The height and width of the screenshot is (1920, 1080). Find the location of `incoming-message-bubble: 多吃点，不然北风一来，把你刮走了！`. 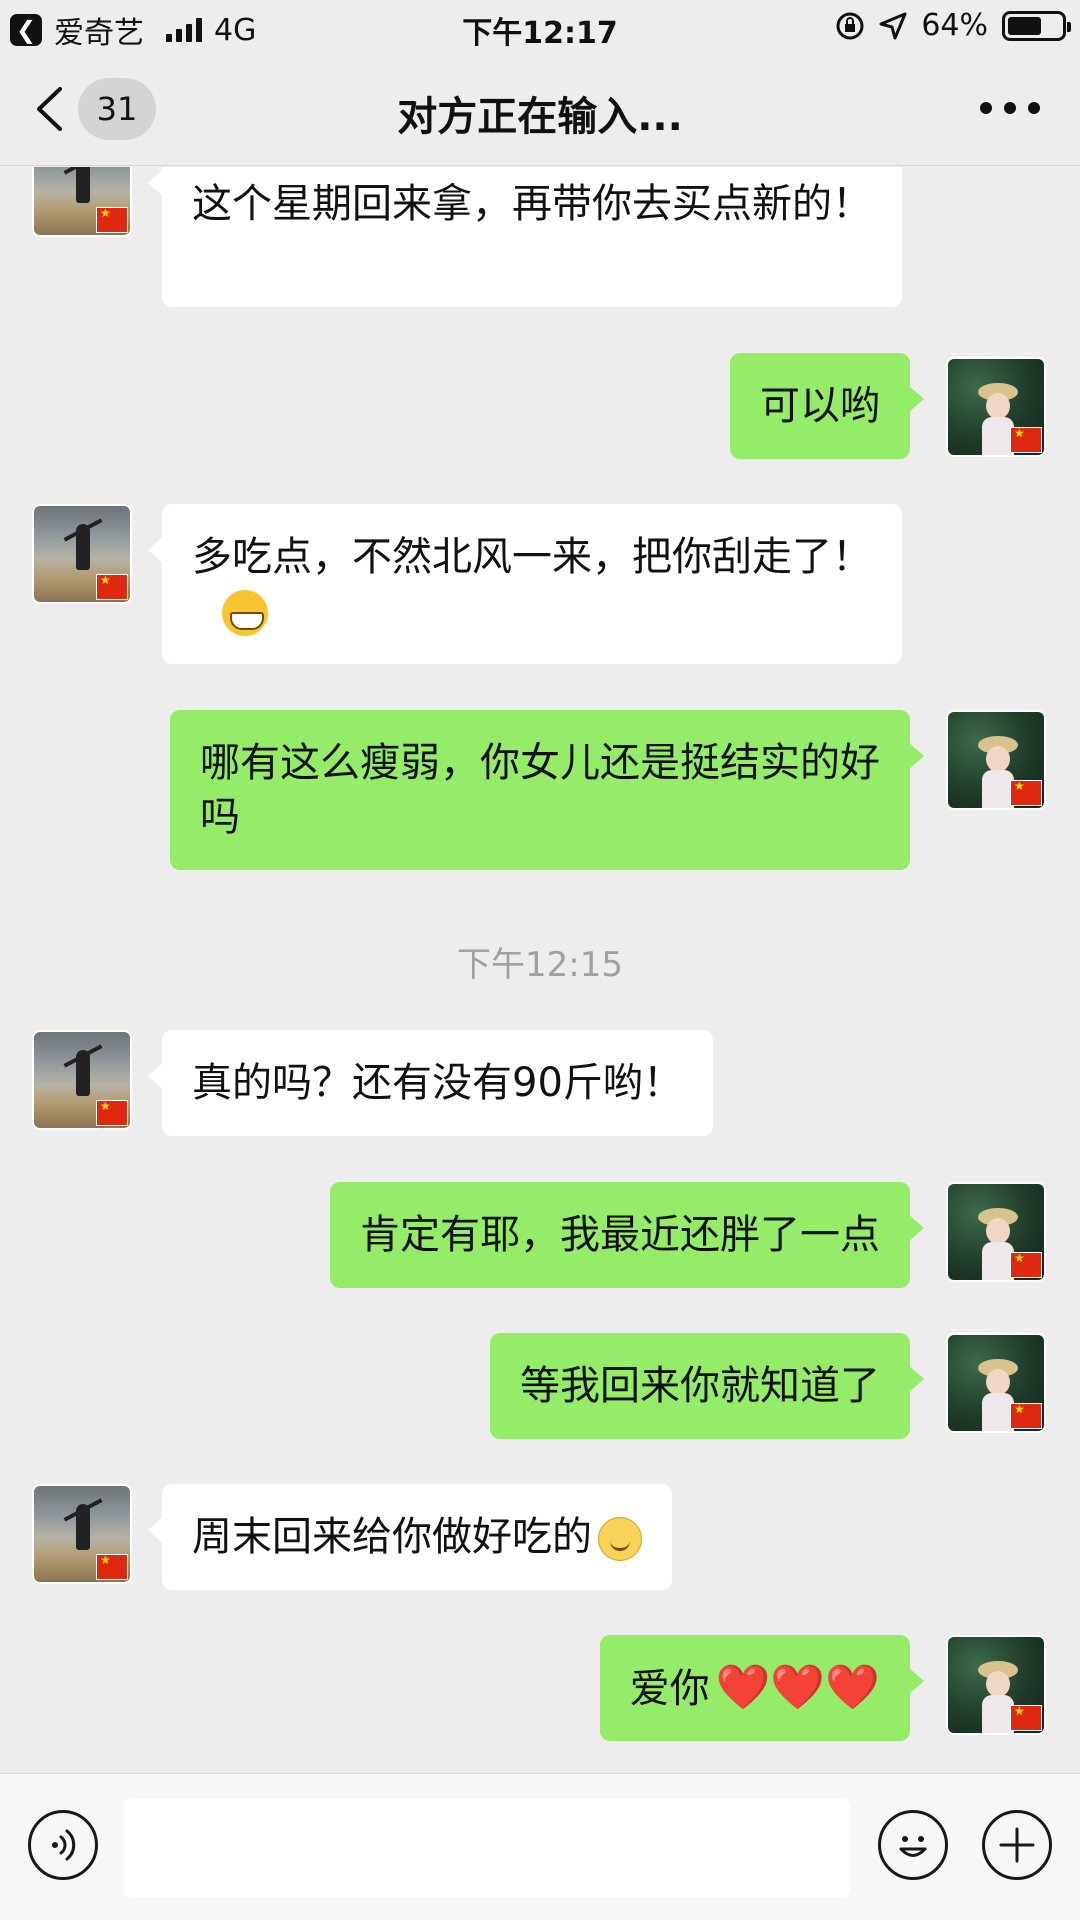

incoming-message-bubble: 多吃点，不然北风一来，把你刮走了！ is located at coordinates (525, 584).